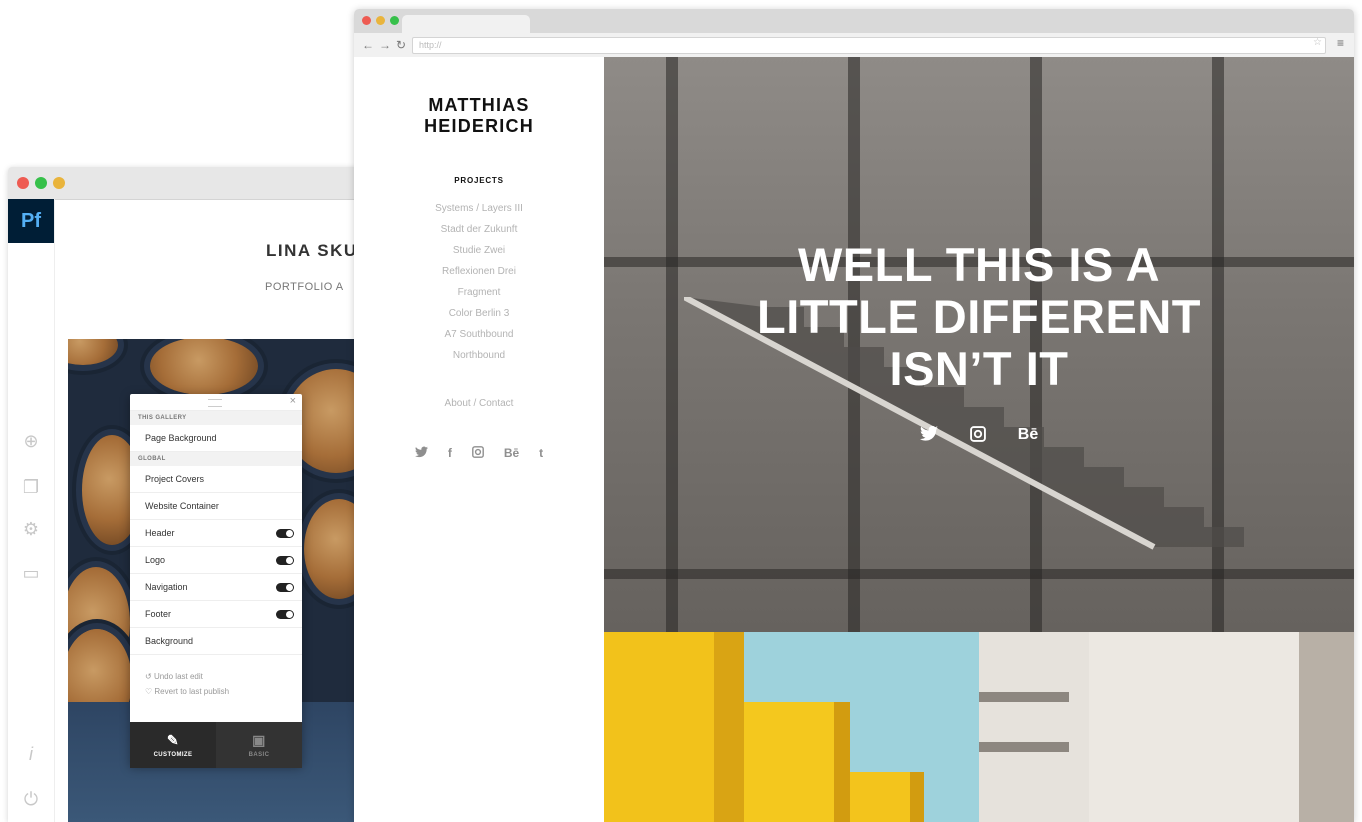  Describe the element at coordinates (479, 403) in the screenshot. I see `about-contact-link: About / Contact` at that location.